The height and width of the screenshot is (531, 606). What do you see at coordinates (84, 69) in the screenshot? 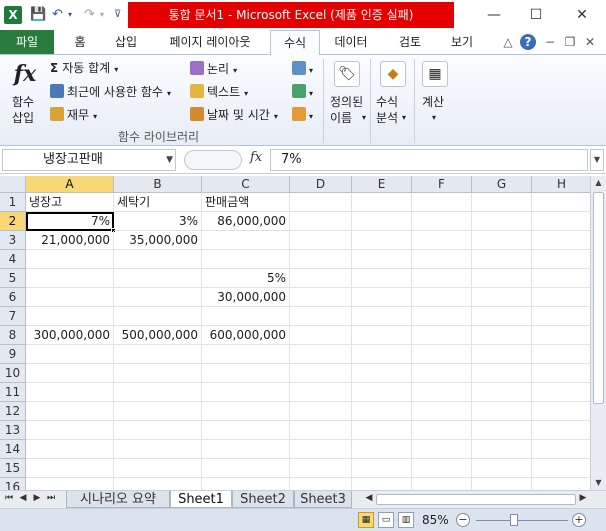
I see `autosum-button: Σ 자동 합계 ▾` at bounding box center [84, 69].